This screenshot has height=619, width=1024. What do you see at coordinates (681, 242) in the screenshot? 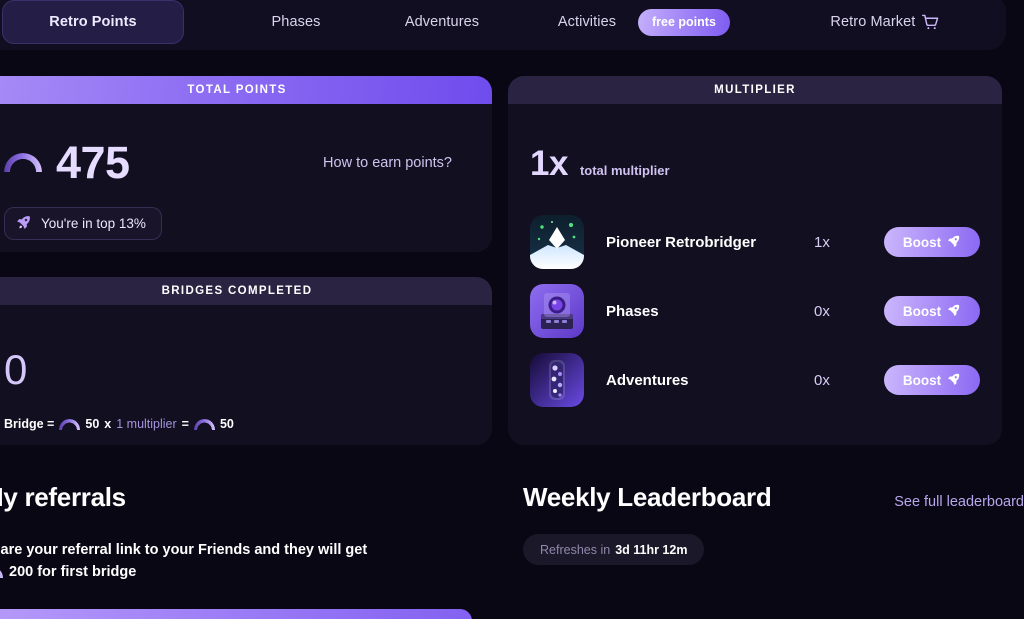
I see `boost-row-name: Pioneer Retrobridger` at bounding box center [681, 242].